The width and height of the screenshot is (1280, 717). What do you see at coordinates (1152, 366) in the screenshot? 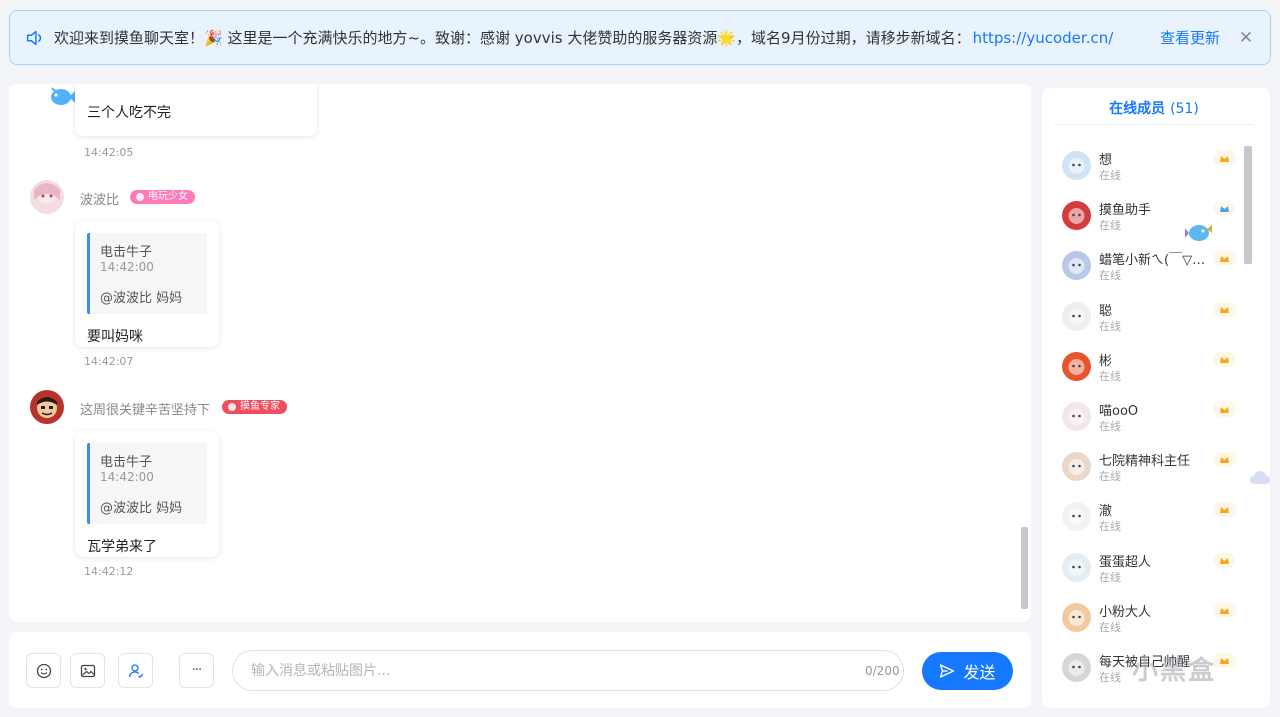
I see `member-item: 彬在线` at bounding box center [1152, 366].